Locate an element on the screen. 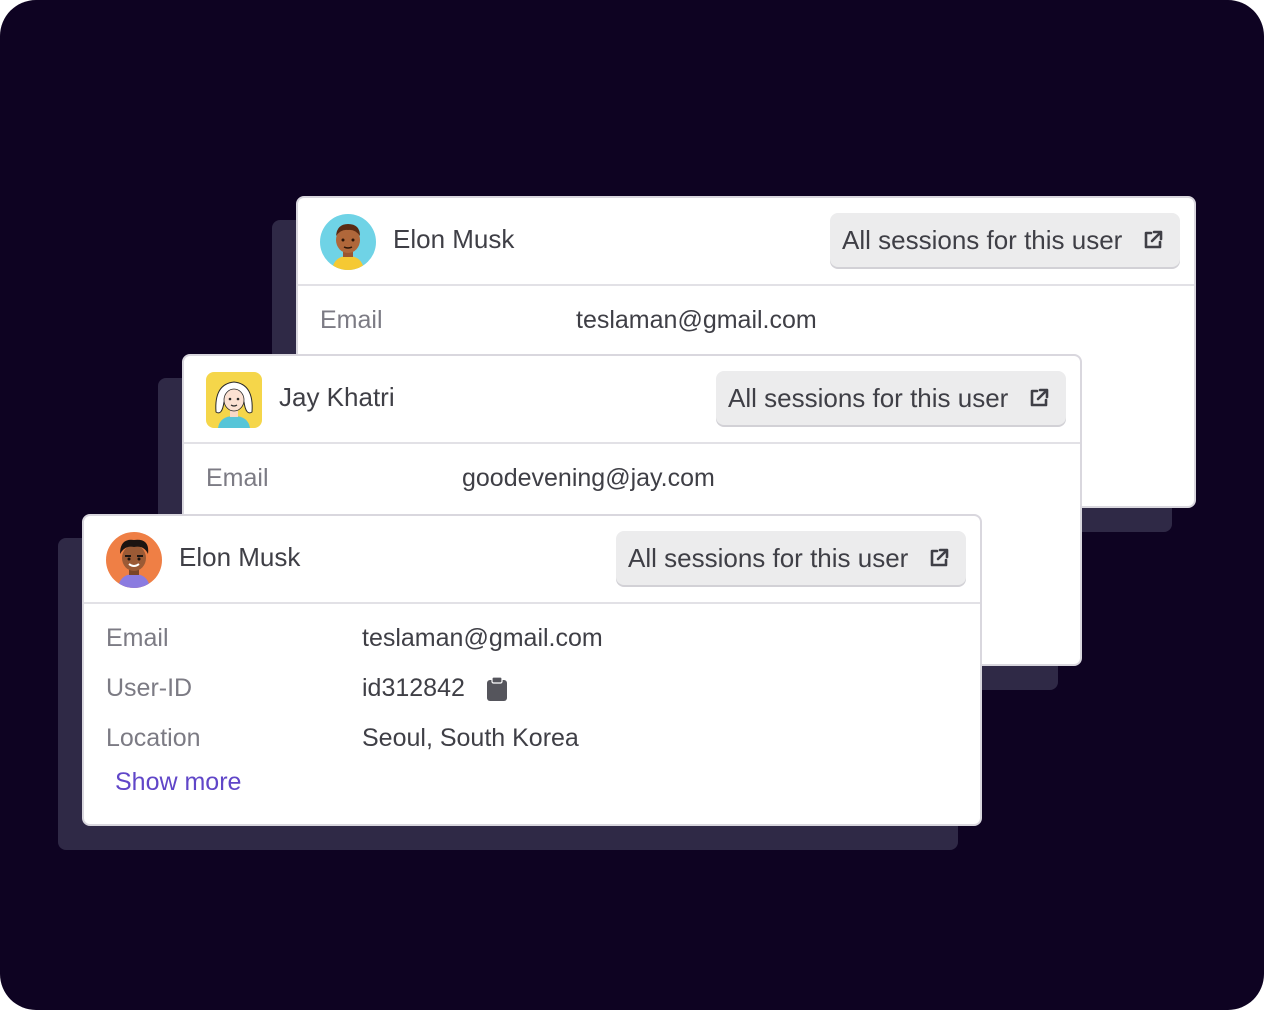 The image size is (1264, 1010). user-id-value: id312842 is located at coordinates (413, 688).